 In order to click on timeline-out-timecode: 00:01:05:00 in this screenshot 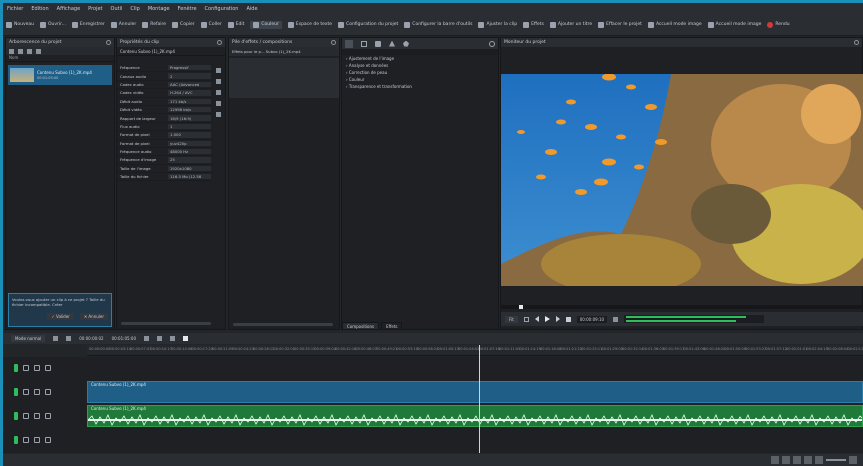, I will do `click(124, 338)`.